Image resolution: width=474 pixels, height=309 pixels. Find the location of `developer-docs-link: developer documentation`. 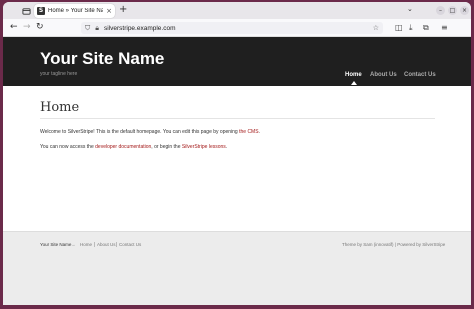

developer-docs-link: developer documentation is located at coordinates (123, 147).